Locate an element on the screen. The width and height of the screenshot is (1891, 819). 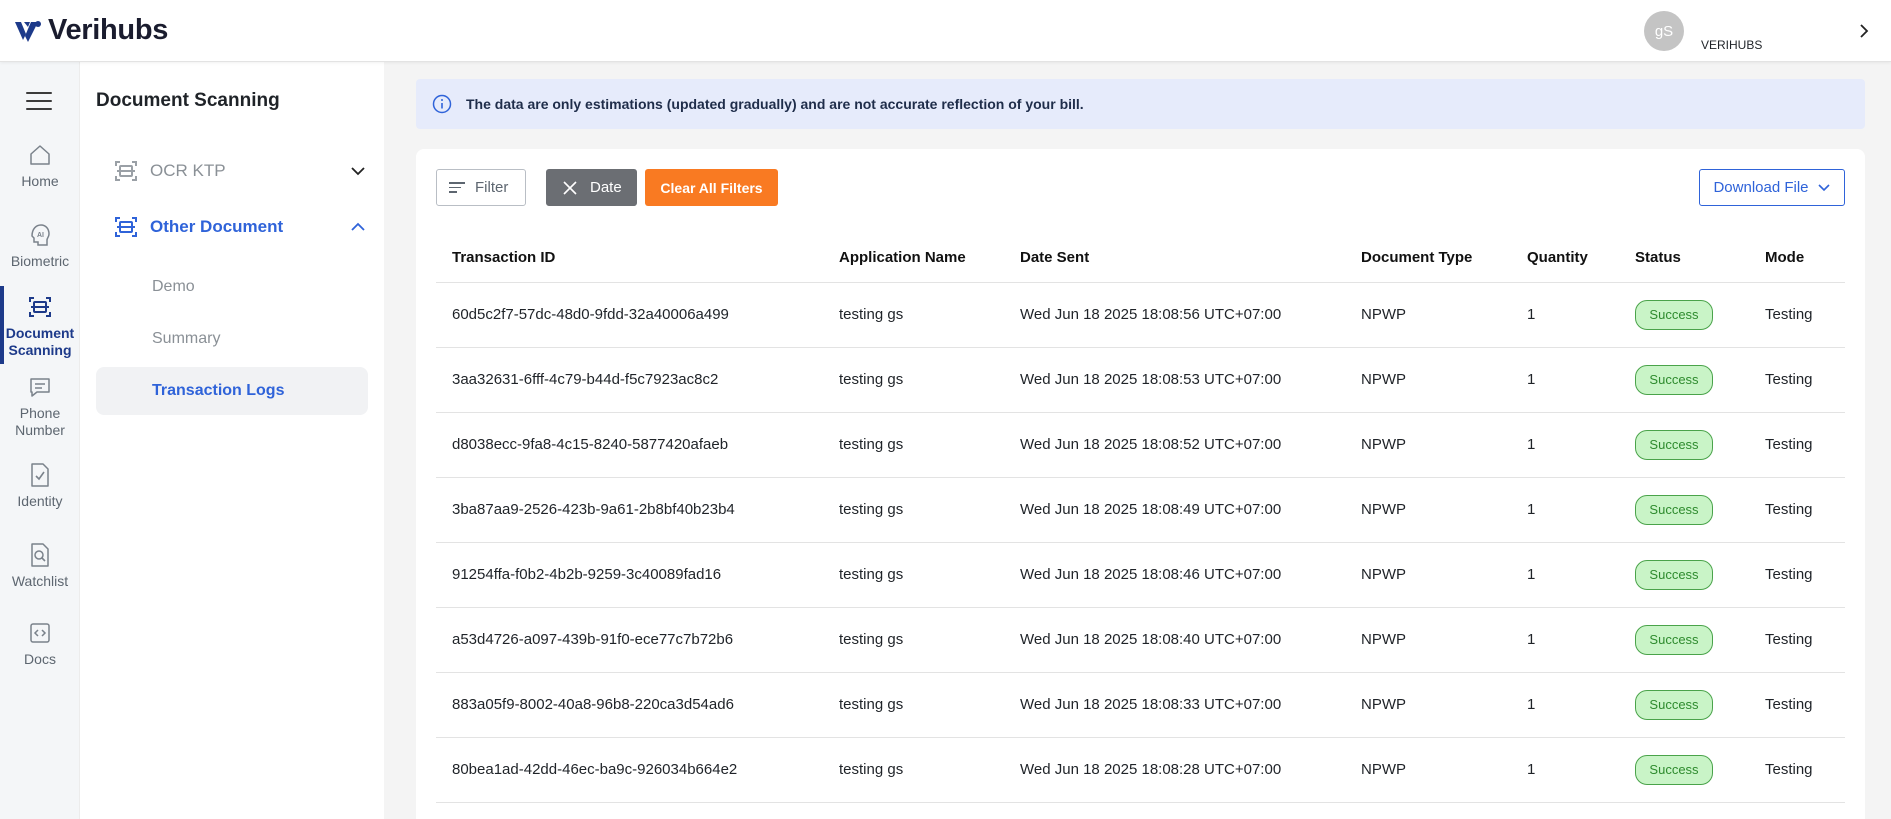
rail-label: Phone Number is located at coordinates (40, 421).